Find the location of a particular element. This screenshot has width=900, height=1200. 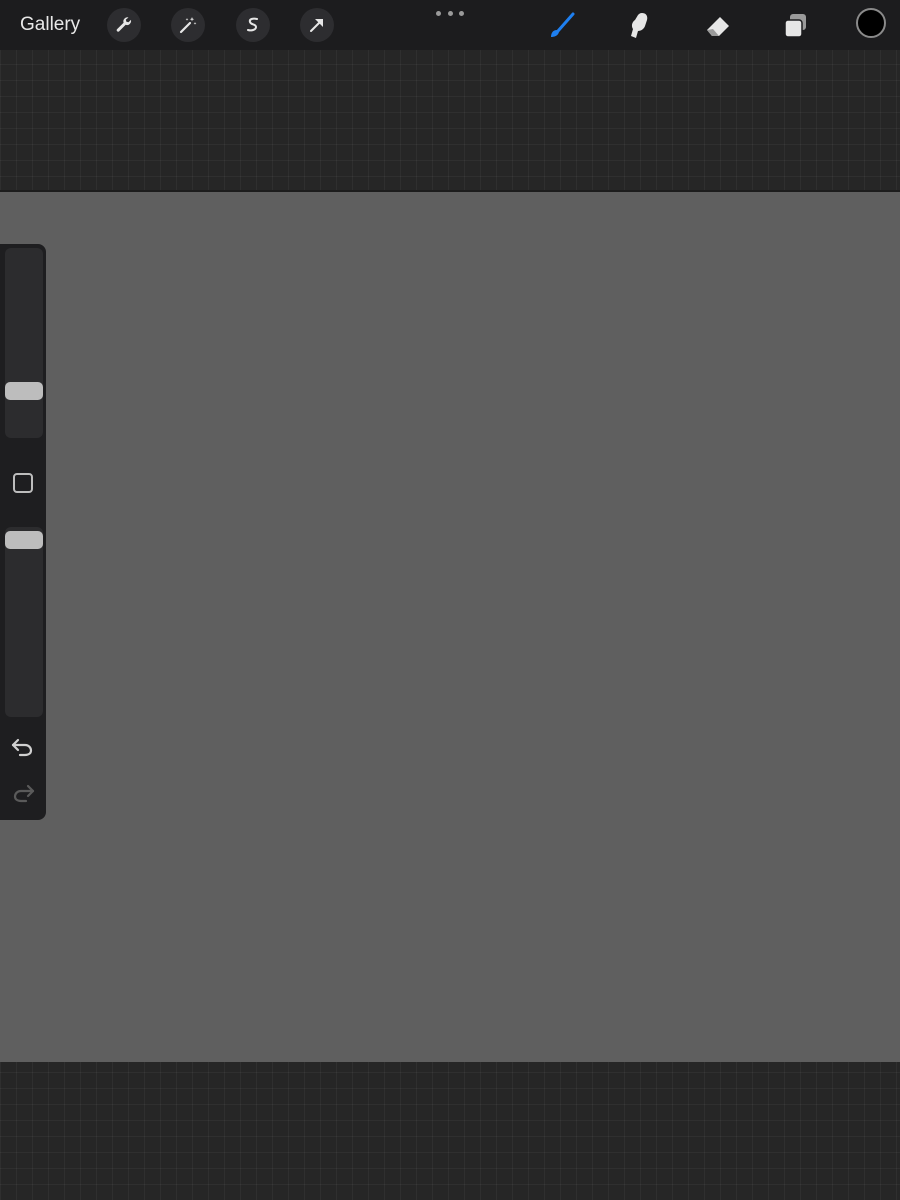

eraser-tool-button is located at coordinates (718, 26).